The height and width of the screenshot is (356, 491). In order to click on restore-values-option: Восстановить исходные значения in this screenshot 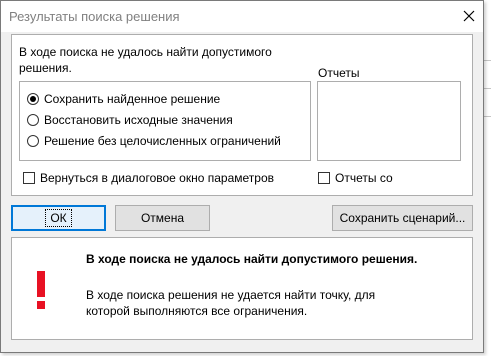, I will do `click(130, 120)`.